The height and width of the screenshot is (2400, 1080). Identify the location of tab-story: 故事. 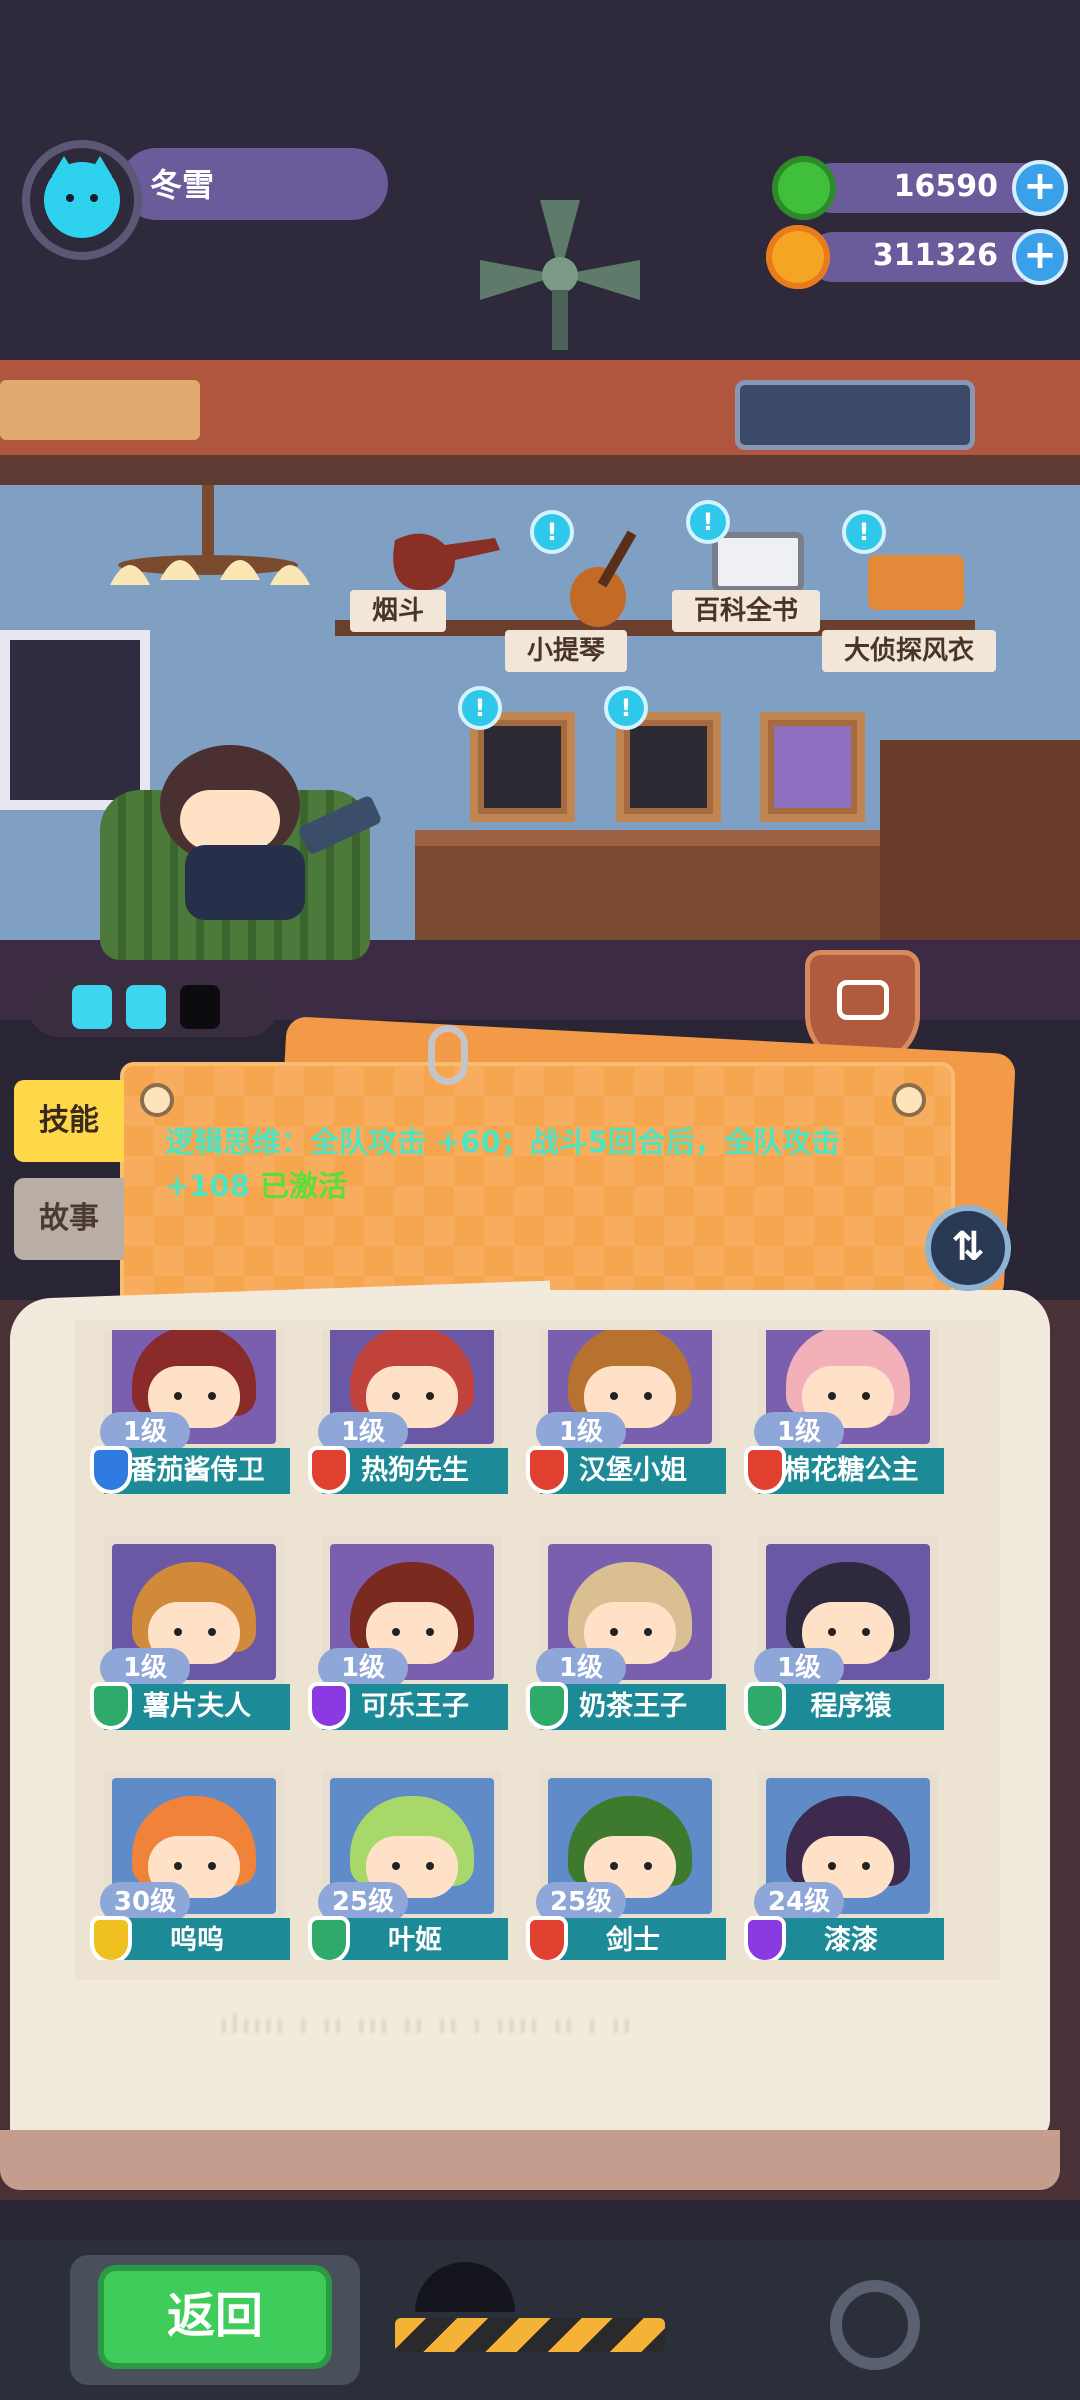
(69, 1219).